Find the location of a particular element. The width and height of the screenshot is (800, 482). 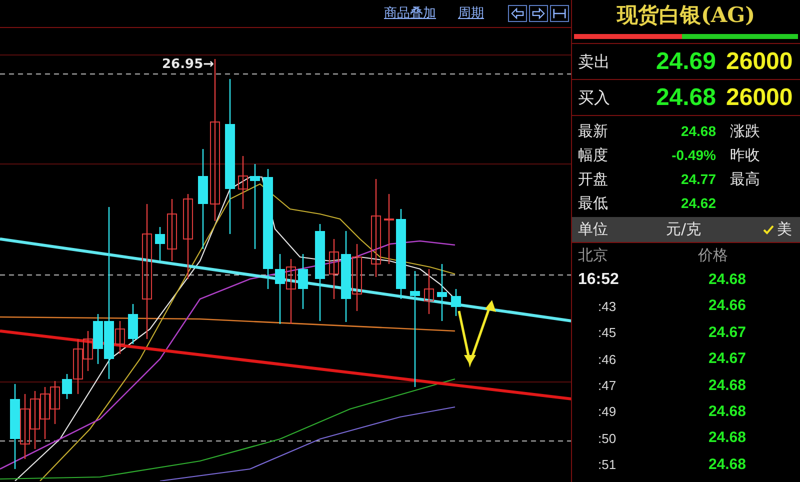

option-label: 美 is located at coordinates (784, 229).